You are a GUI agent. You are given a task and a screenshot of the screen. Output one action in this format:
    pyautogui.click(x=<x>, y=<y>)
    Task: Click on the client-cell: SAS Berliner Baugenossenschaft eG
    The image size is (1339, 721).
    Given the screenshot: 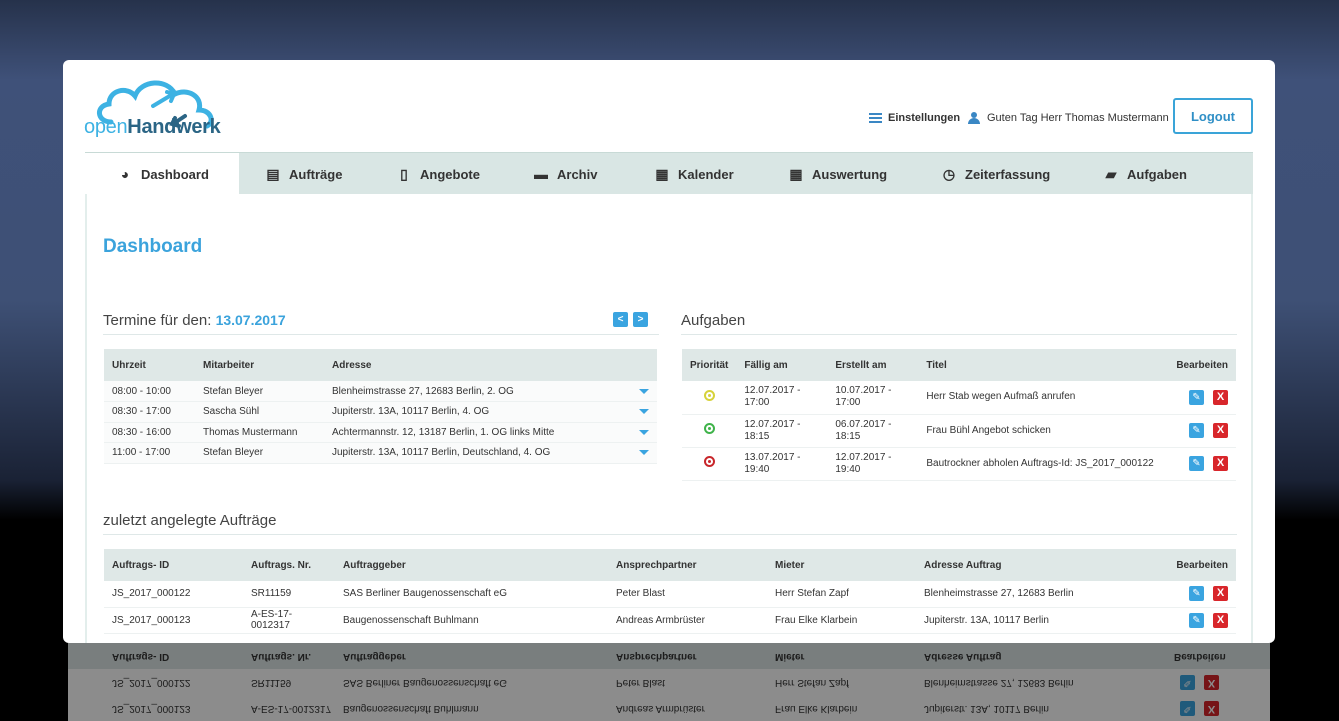 What is the action you would take?
    pyautogui.click(x=471, y=594)
    